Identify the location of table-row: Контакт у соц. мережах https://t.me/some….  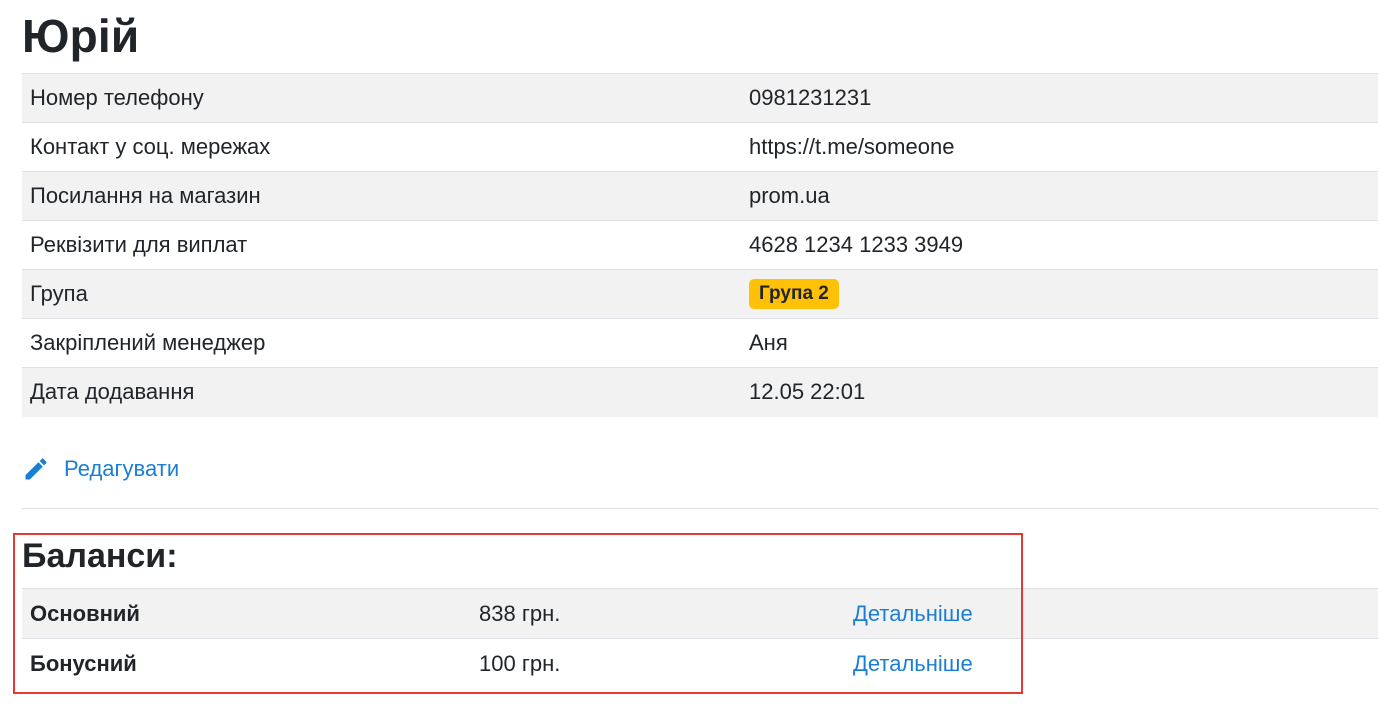
(700, 147).